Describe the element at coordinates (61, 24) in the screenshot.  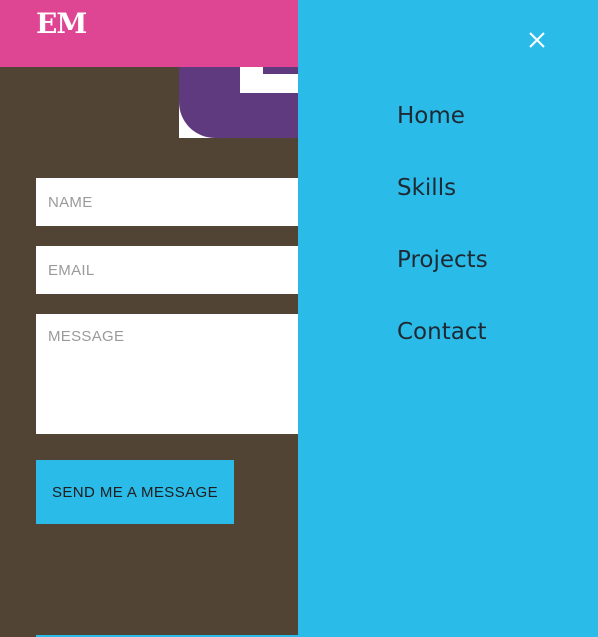
I see `logo: EM` at that location.